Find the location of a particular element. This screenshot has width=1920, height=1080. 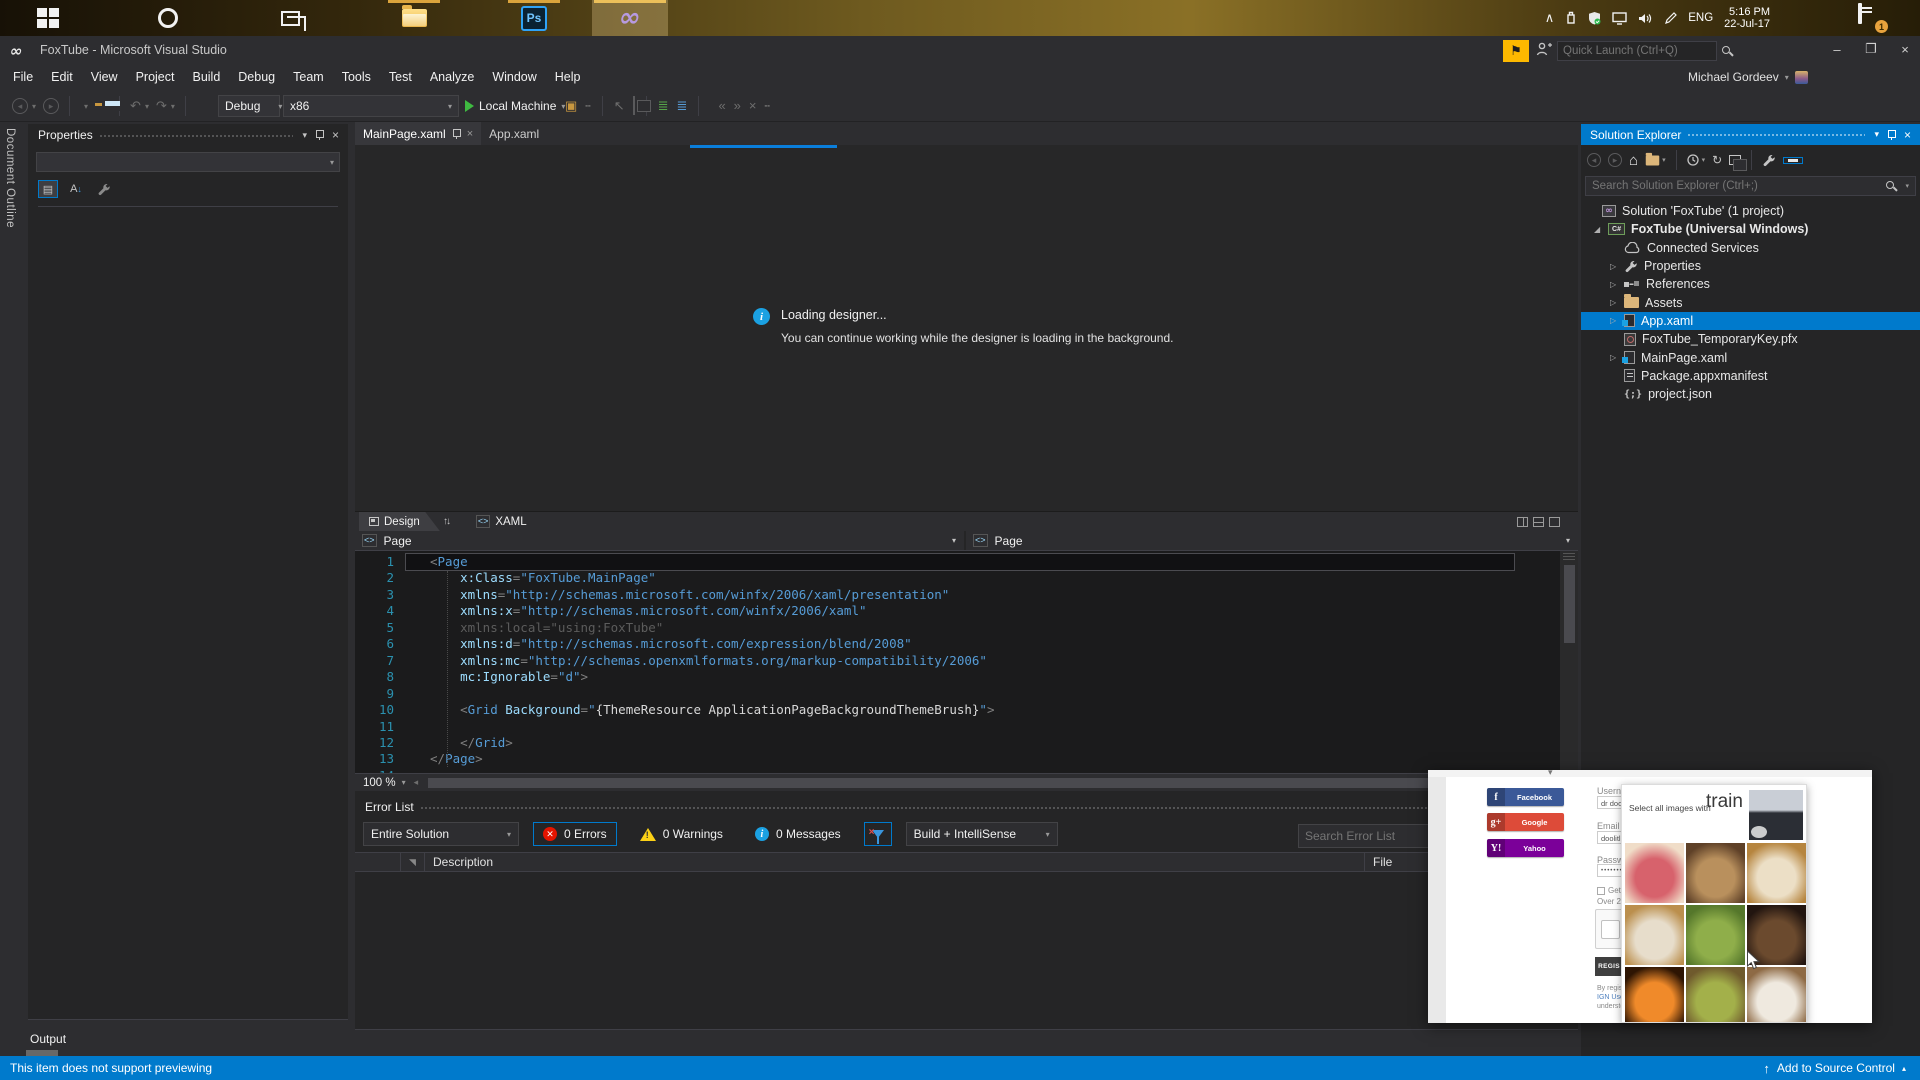

usb-icon is located at coordinates (1571, 18).